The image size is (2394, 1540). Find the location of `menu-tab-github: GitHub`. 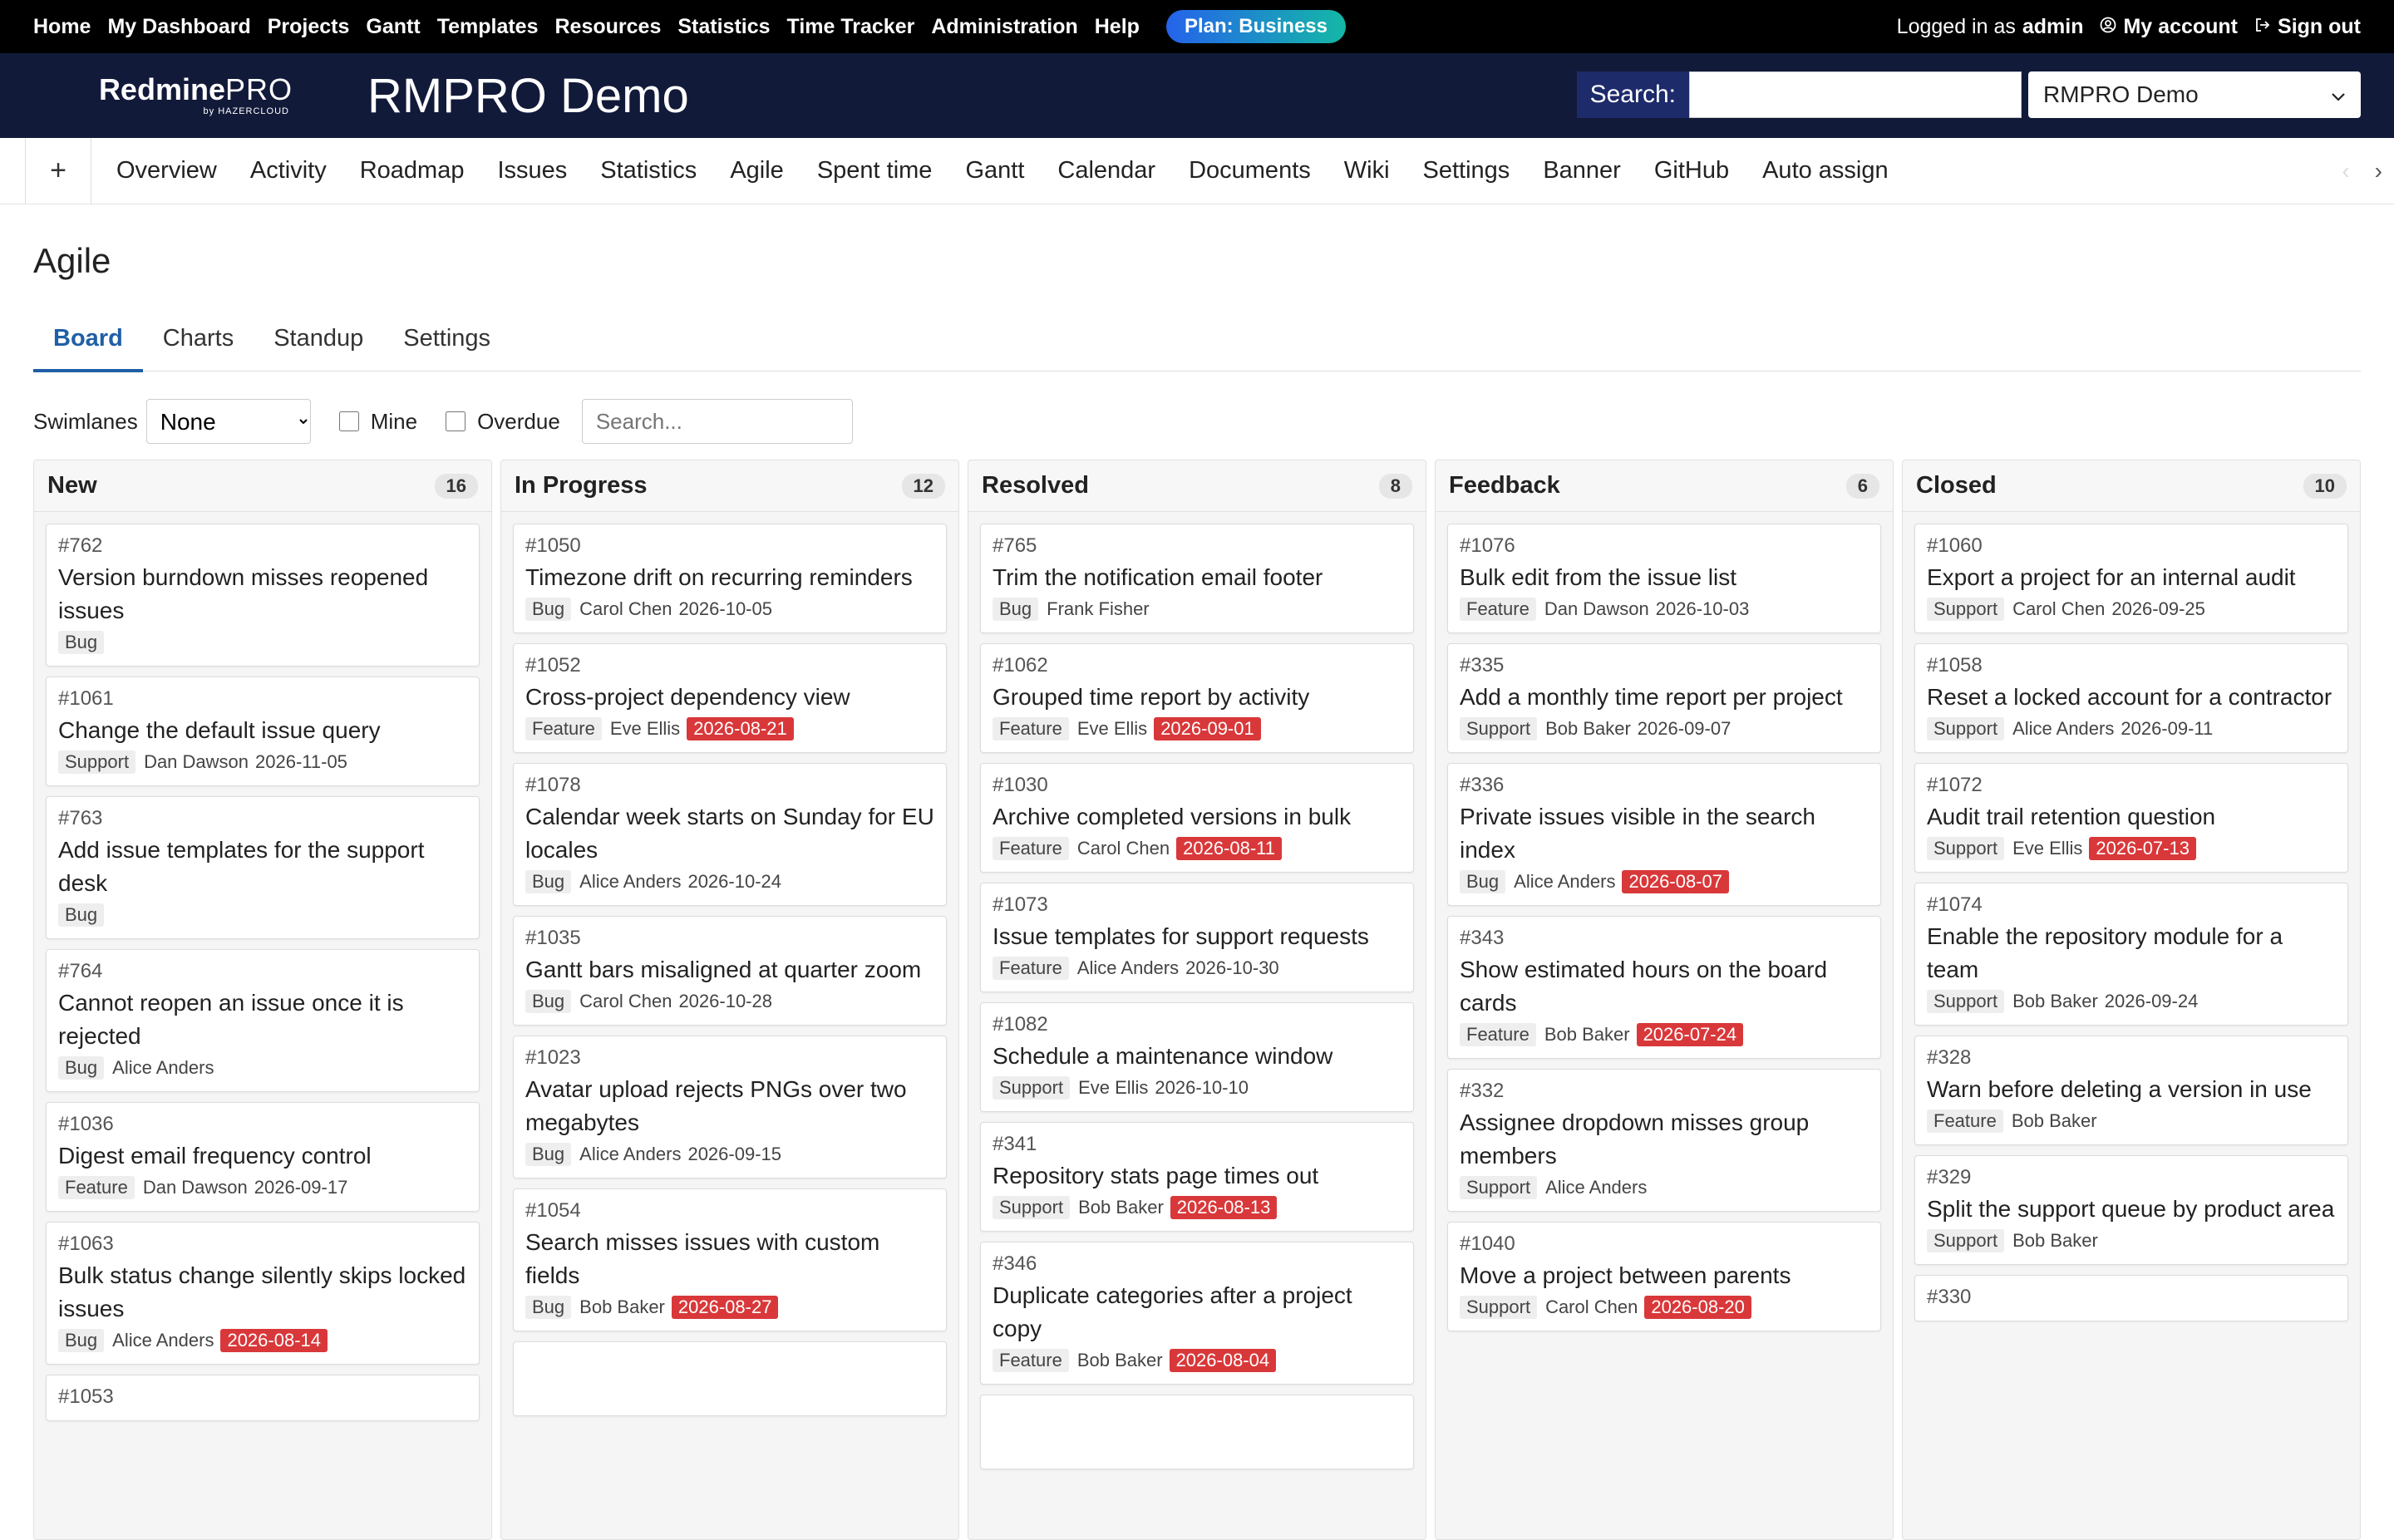

menu-tab-github: GitHub is located at coordinates (1691, 171).